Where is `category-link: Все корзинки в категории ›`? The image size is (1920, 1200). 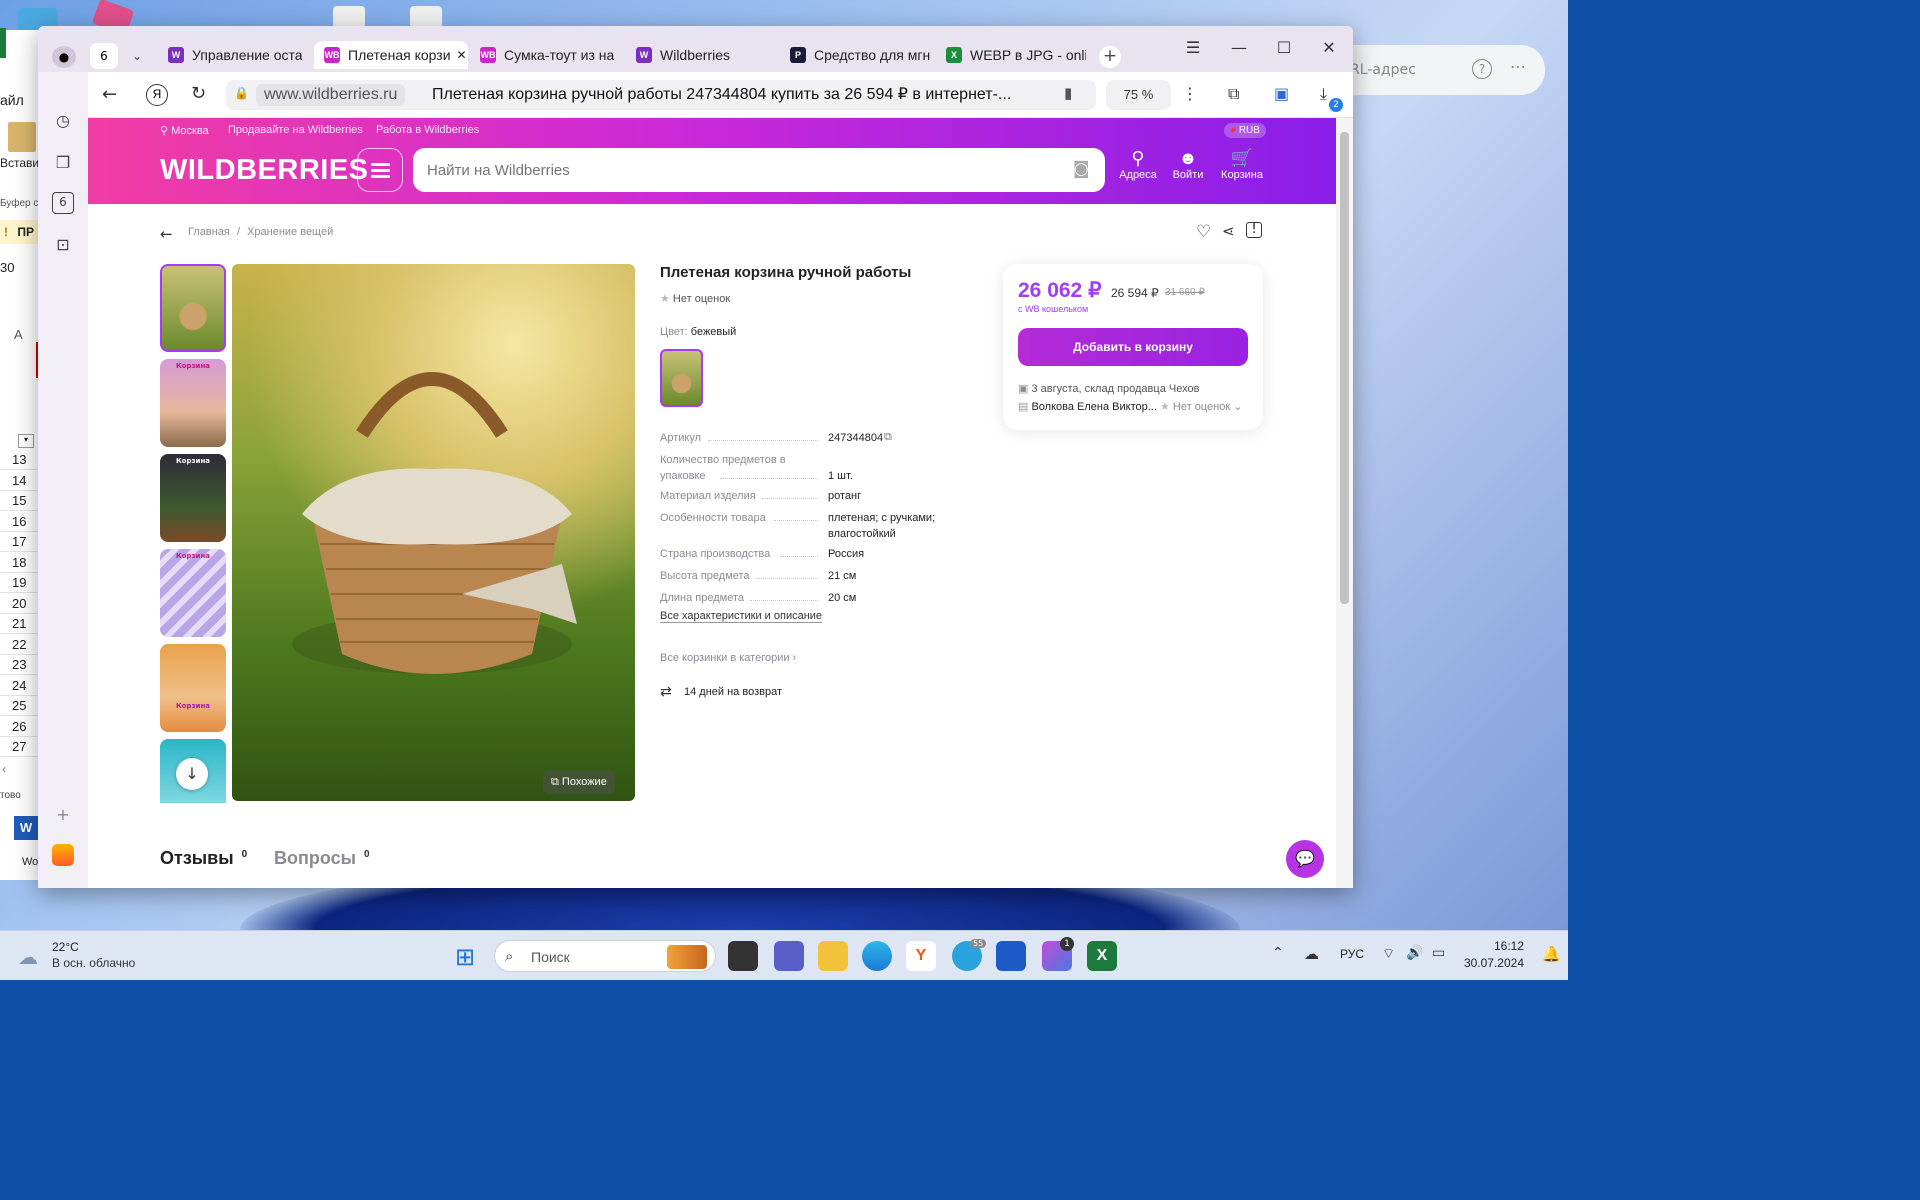
category-link: Все корзинки в категории › is located at coordinates (728, 658).